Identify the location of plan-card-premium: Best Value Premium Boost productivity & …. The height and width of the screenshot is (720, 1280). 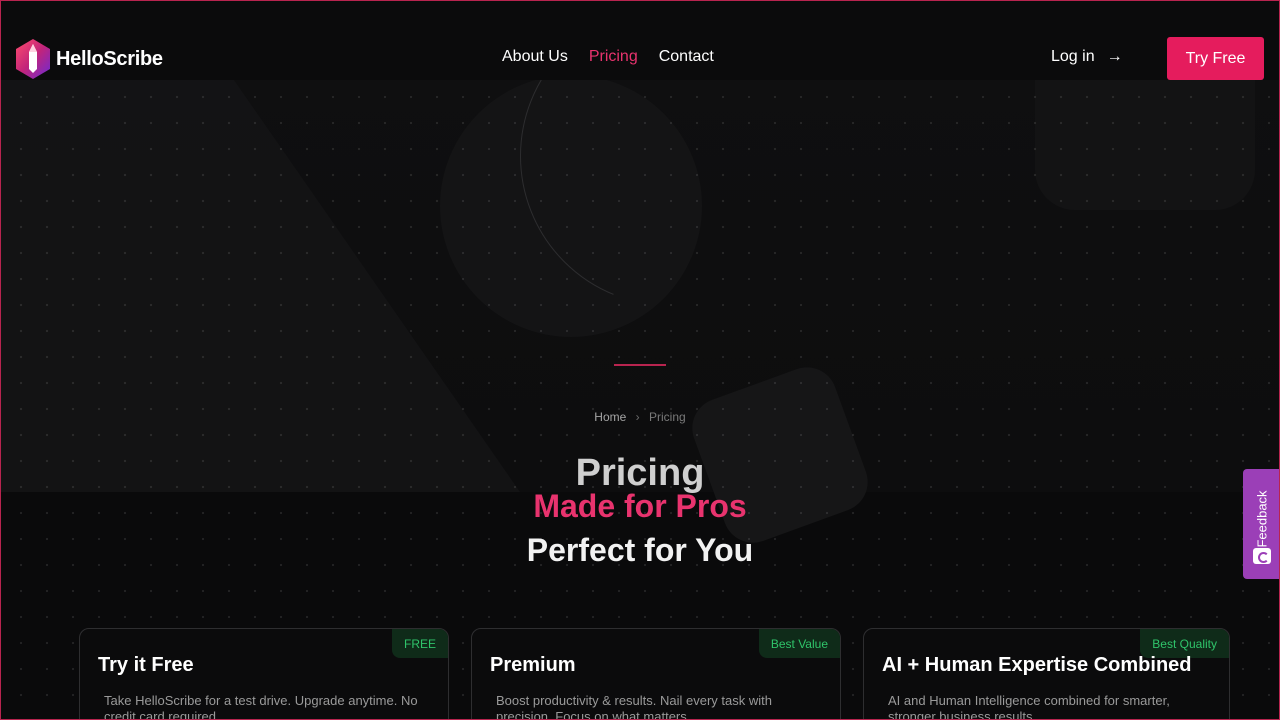
(656, 674).